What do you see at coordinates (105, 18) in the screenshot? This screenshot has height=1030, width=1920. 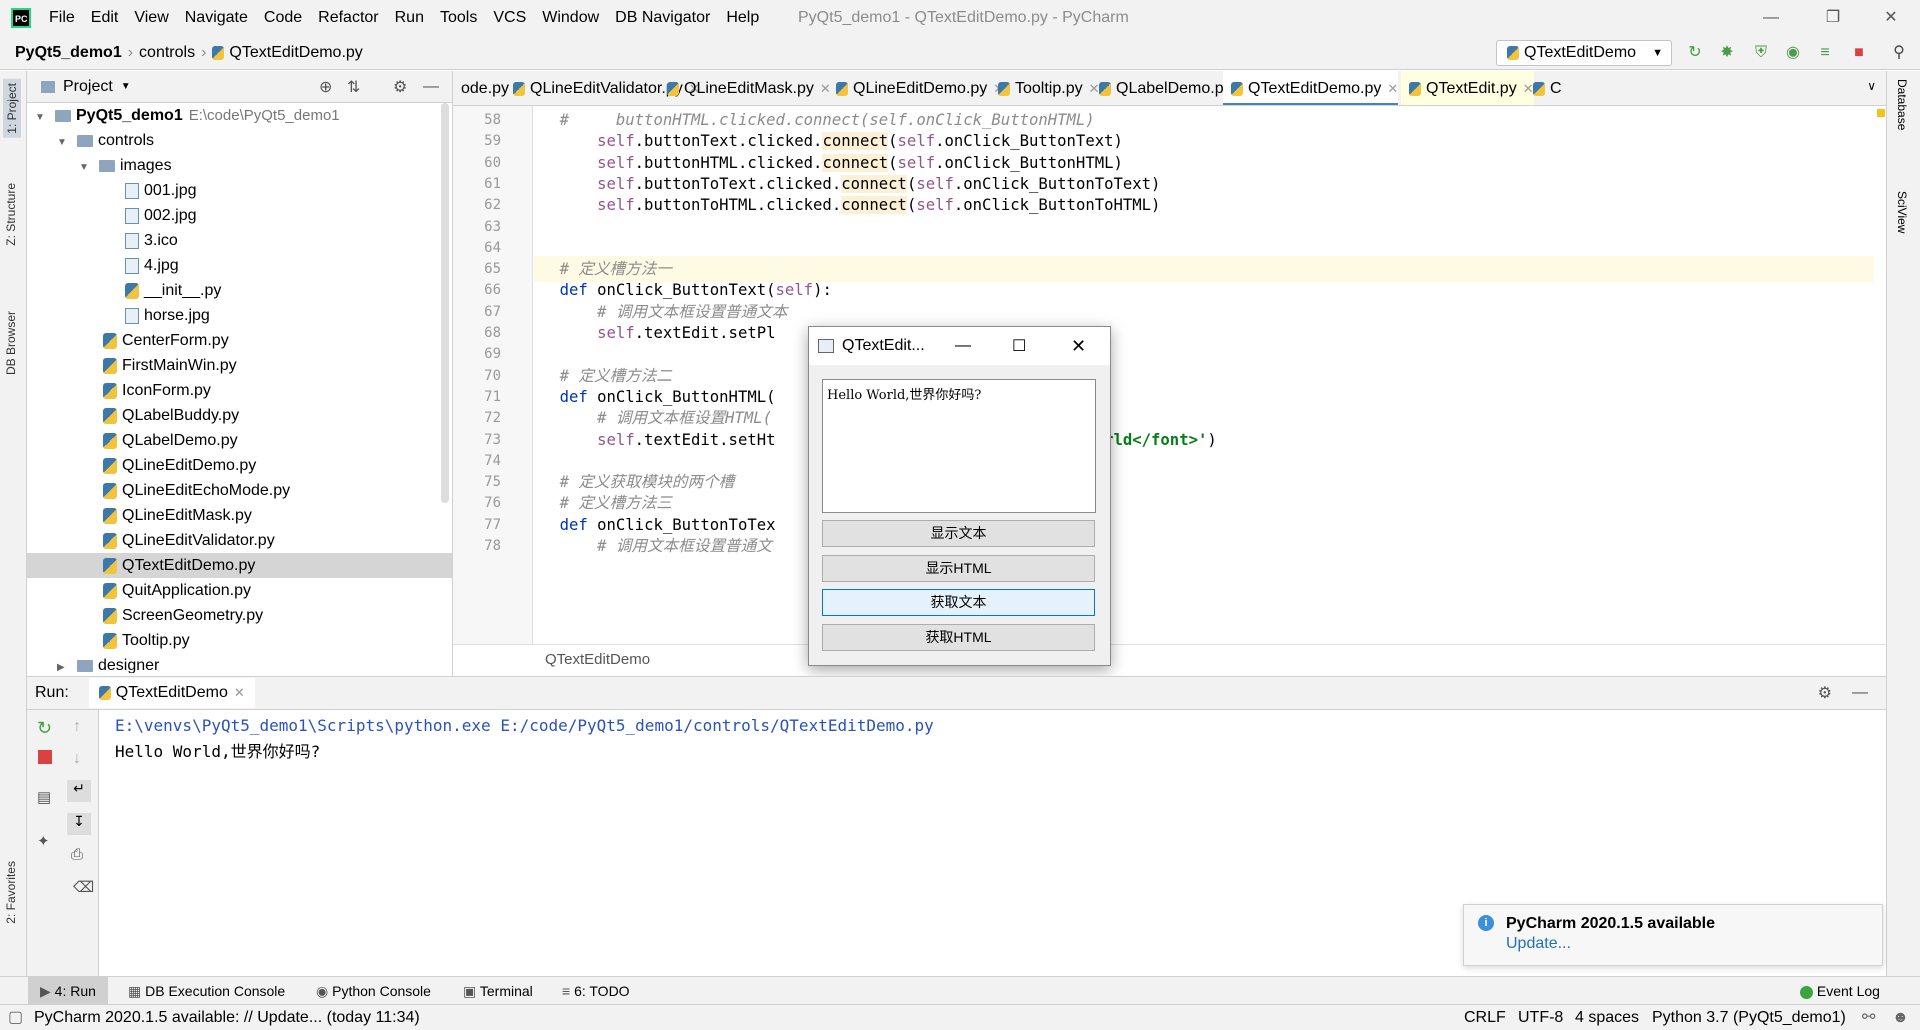 I see `menu-item-edit: Edit` at bounding box center [105, 18].